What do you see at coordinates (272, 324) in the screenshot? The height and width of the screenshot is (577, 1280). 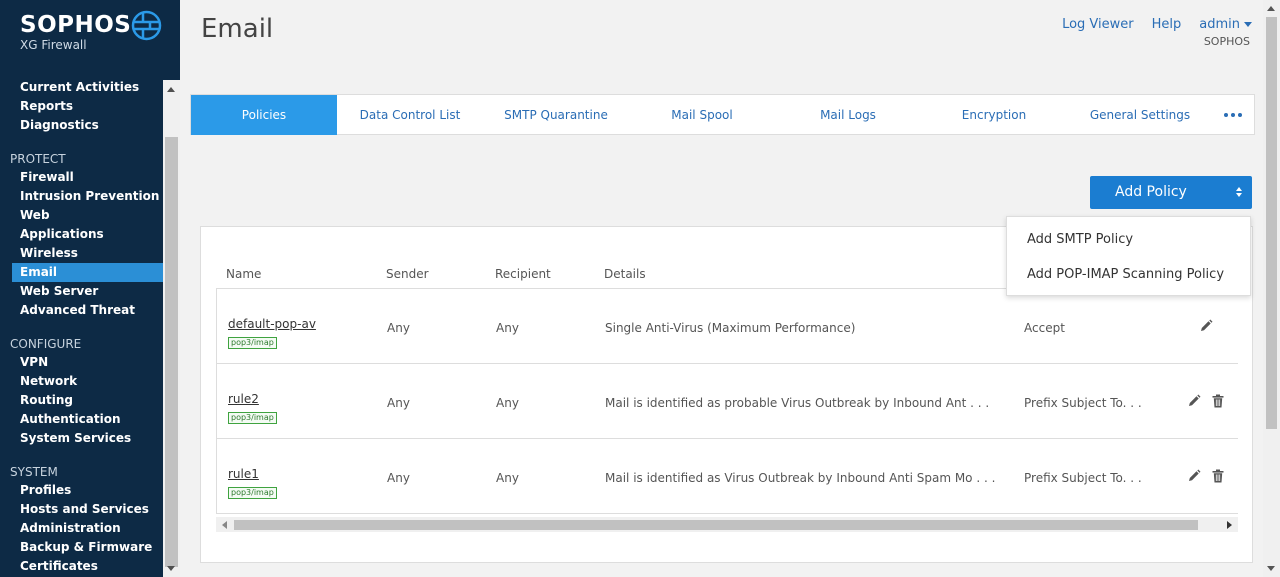 I see `policy-name-link: default-pop-av` at bounding box center [272, 324].